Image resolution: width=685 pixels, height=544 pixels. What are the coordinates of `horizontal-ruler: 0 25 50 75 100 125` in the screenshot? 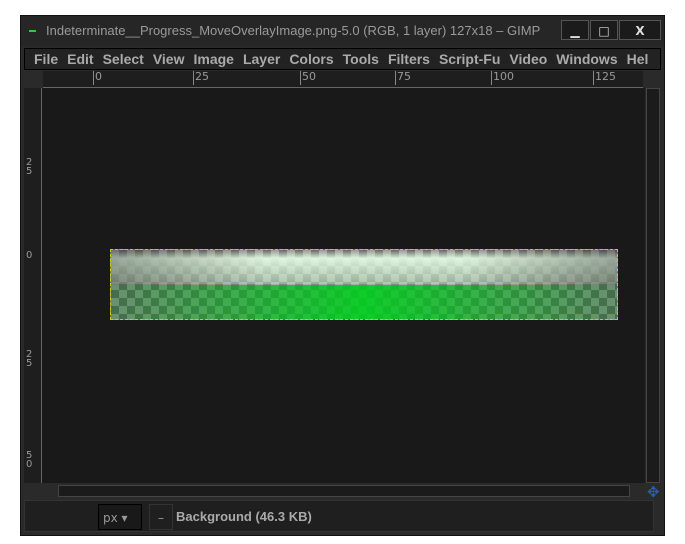 It's located at (343, 79).